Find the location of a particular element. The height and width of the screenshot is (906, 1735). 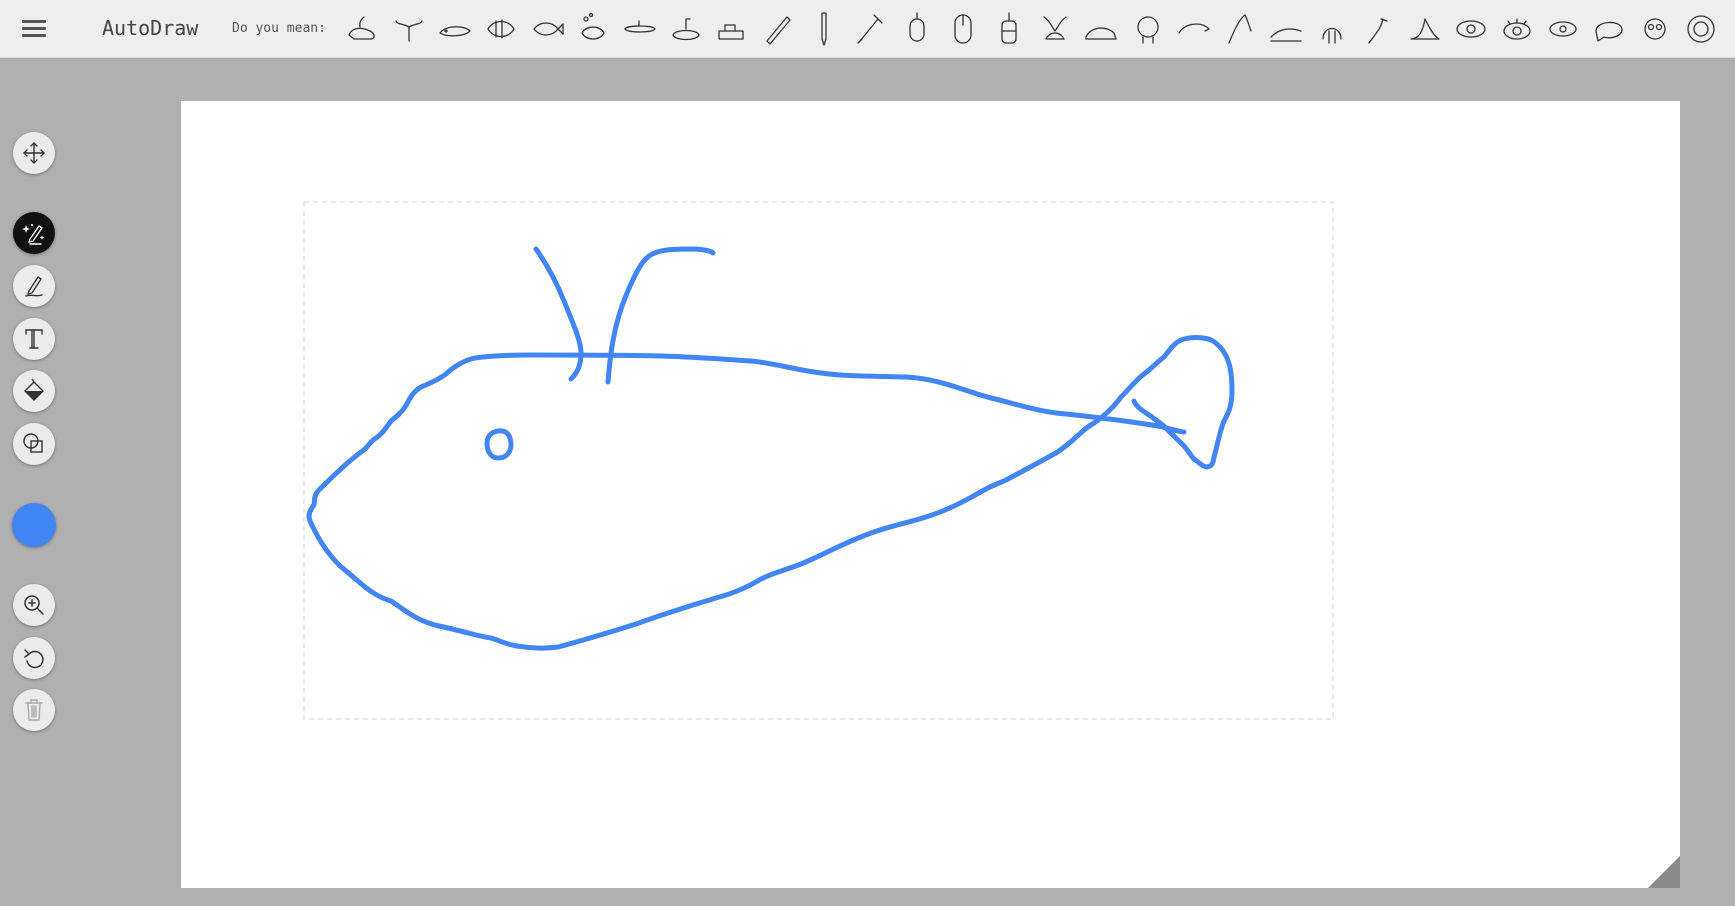

mouse-wired-icon is located at coordinates (917, 27).